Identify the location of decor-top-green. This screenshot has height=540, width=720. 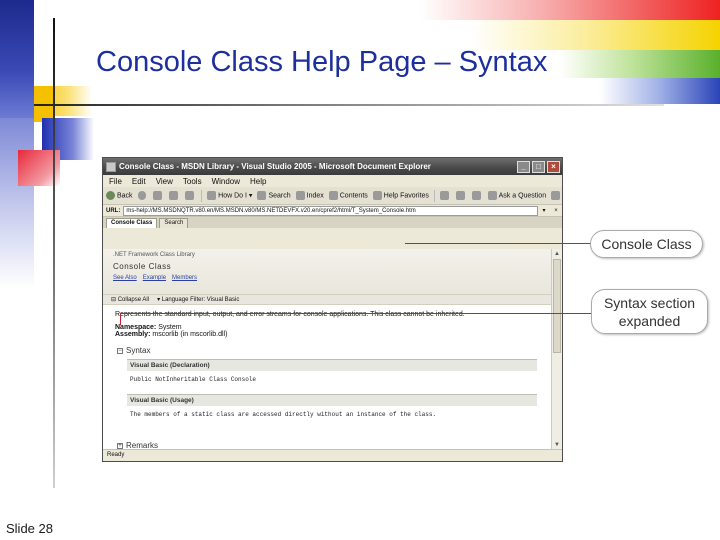
(640, 64).